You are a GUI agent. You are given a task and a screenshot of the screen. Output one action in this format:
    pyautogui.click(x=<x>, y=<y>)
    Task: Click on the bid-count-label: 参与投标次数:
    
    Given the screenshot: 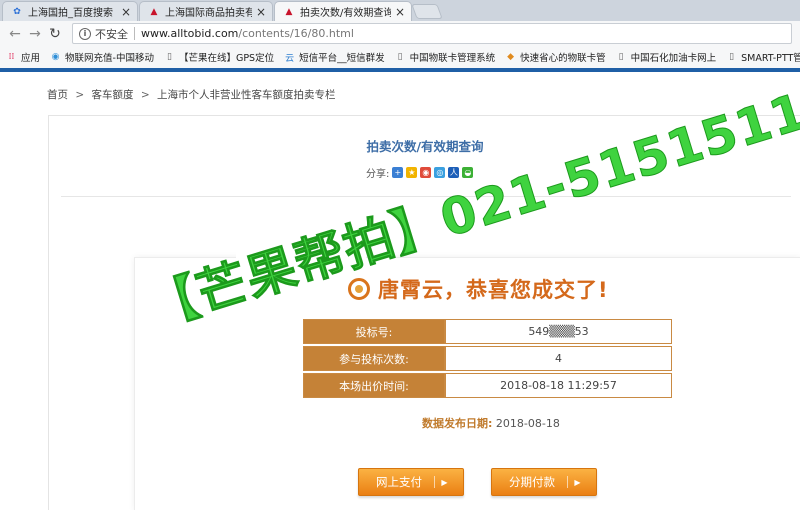 What is the action you would take?
    pyautogui.click(x=374, y=358)
    